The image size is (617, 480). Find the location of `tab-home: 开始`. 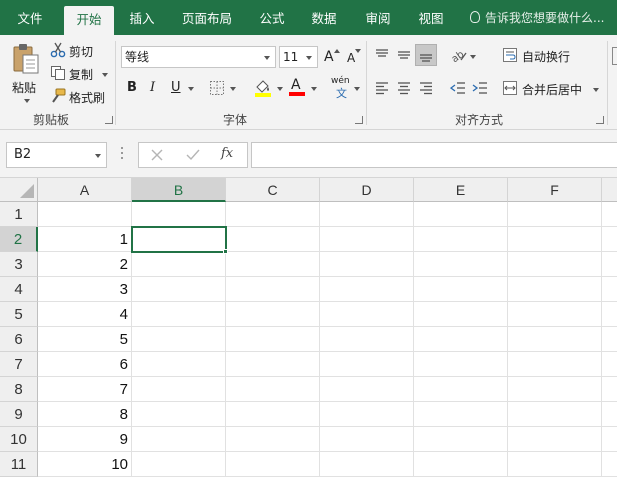

tab-home: 开始 is located at coordinates (89, 20).